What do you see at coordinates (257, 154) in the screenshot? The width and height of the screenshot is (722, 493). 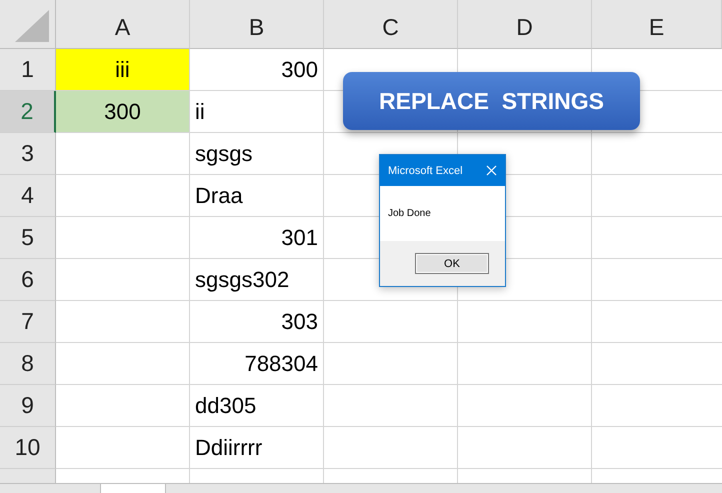 I see `table-cell: sgsgs` at bounding box center [257, 154].